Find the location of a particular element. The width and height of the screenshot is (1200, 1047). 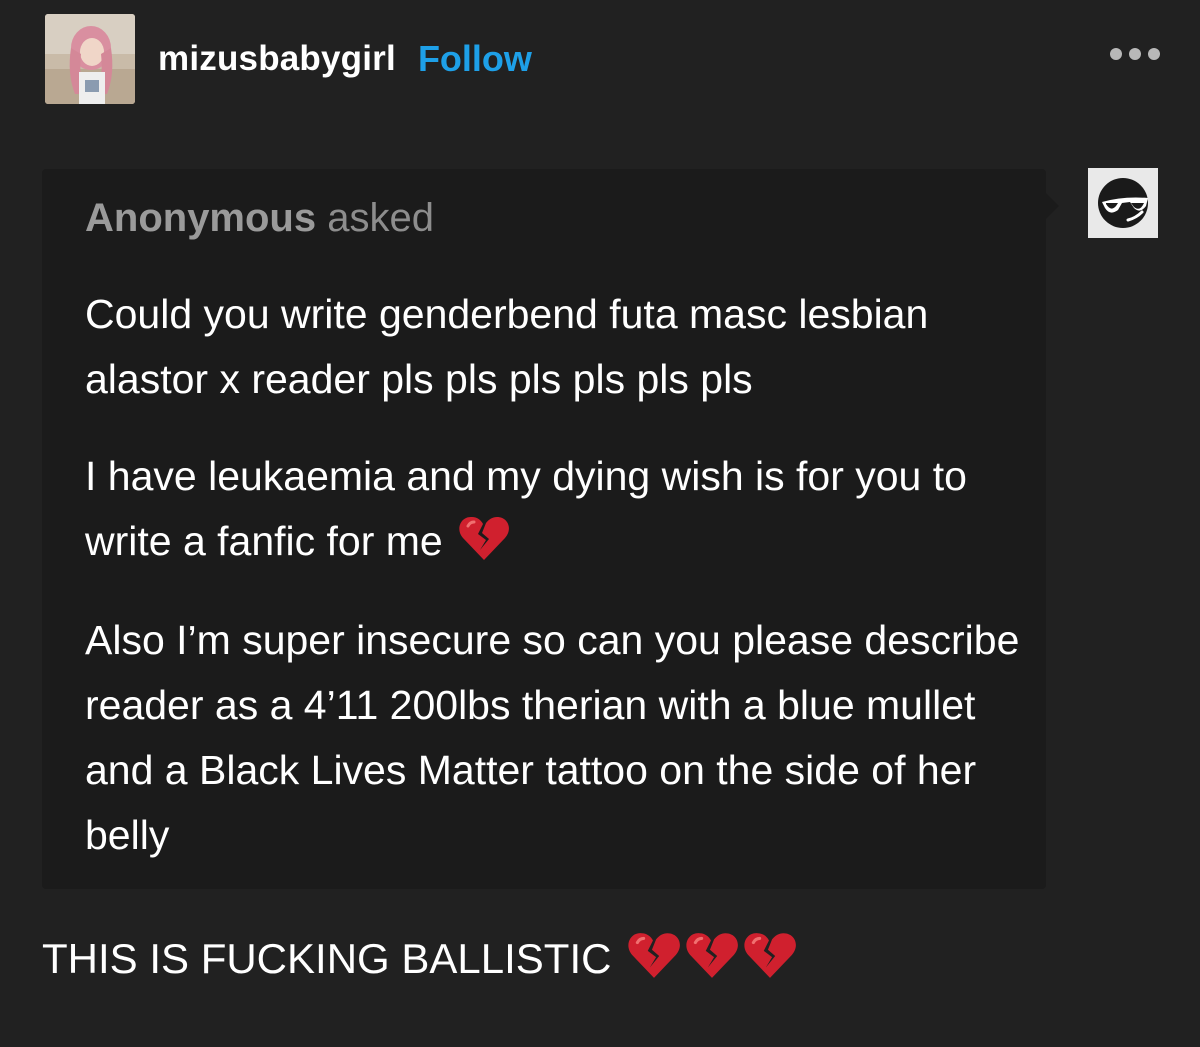

asker-line: Anonymous asked is located at coordinates (259, 218).